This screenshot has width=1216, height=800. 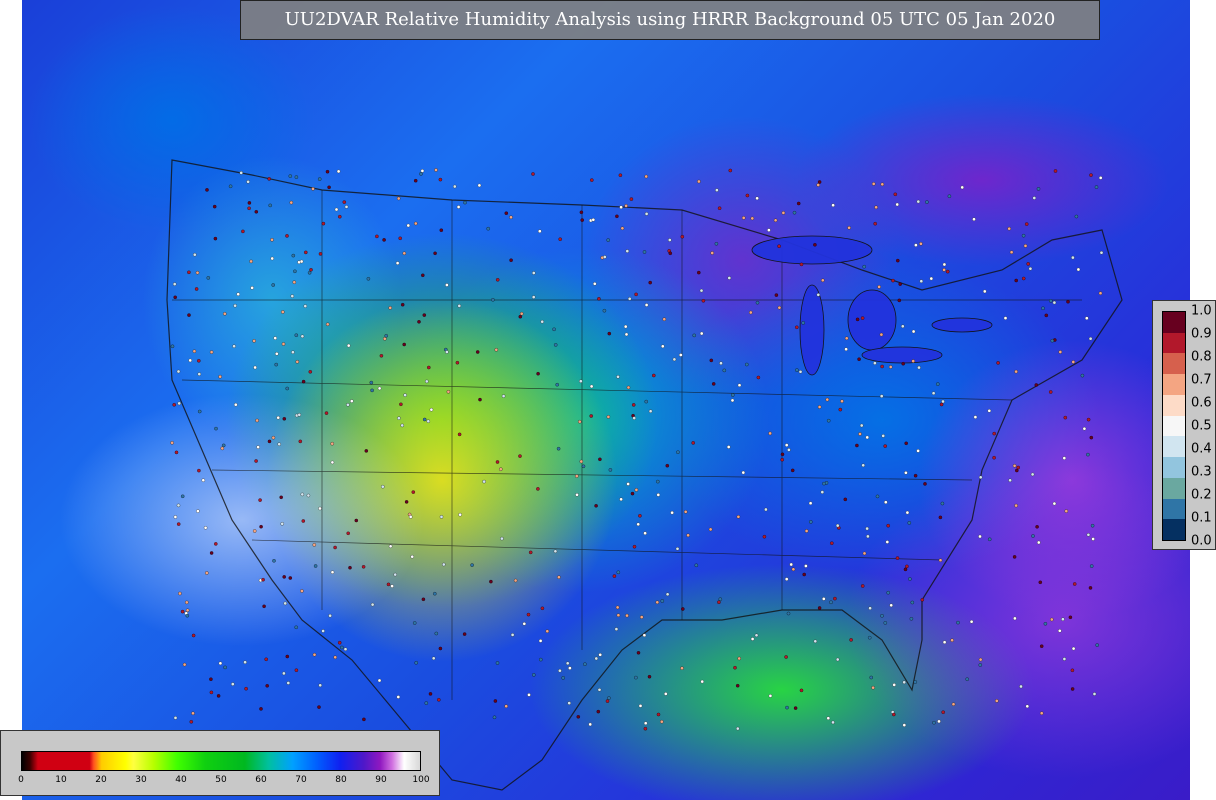 I want to click on rh-tick-label: 40, so click(x=181, y=780).